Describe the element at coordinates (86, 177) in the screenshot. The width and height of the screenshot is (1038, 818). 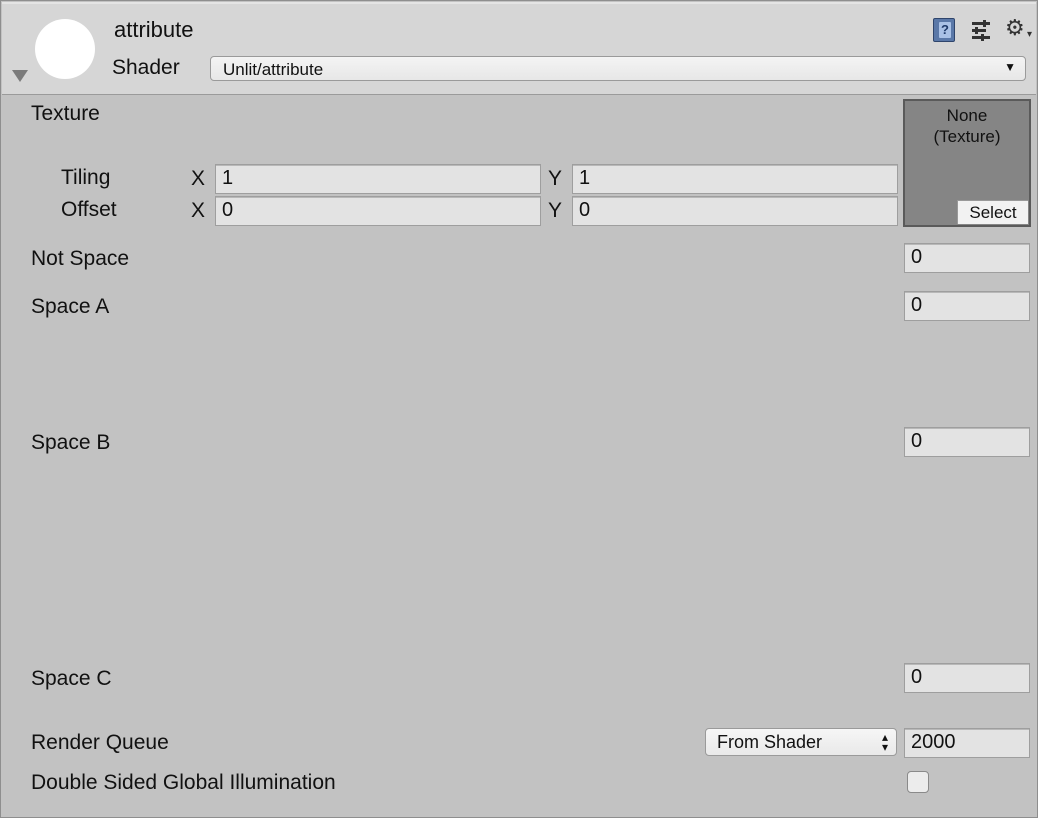
I see `tiling-label: Tiling` at that location.